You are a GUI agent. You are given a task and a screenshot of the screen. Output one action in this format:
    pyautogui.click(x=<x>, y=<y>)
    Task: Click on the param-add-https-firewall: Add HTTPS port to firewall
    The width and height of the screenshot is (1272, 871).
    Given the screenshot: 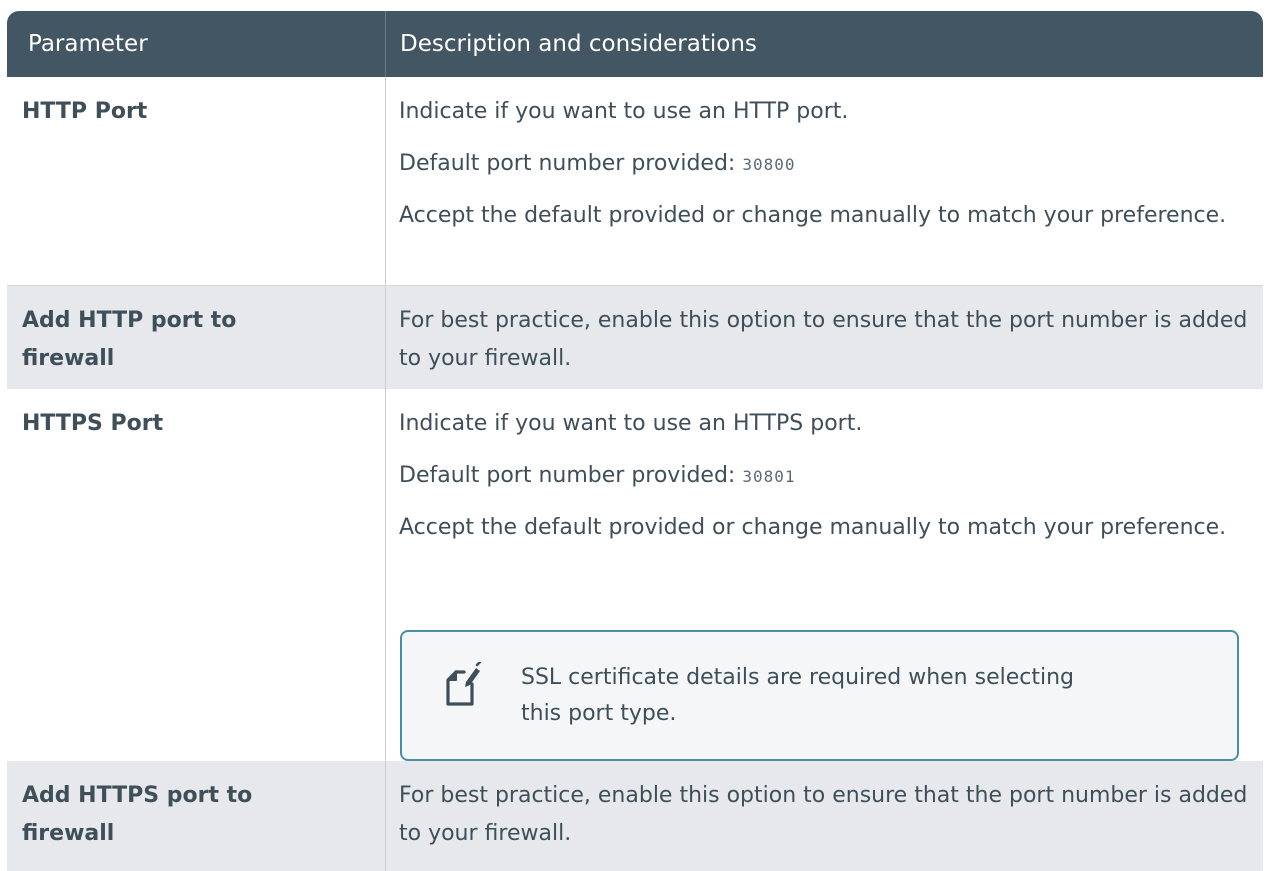 What is the action you would take?
    pyautogui.click(x=137, y=814)
    